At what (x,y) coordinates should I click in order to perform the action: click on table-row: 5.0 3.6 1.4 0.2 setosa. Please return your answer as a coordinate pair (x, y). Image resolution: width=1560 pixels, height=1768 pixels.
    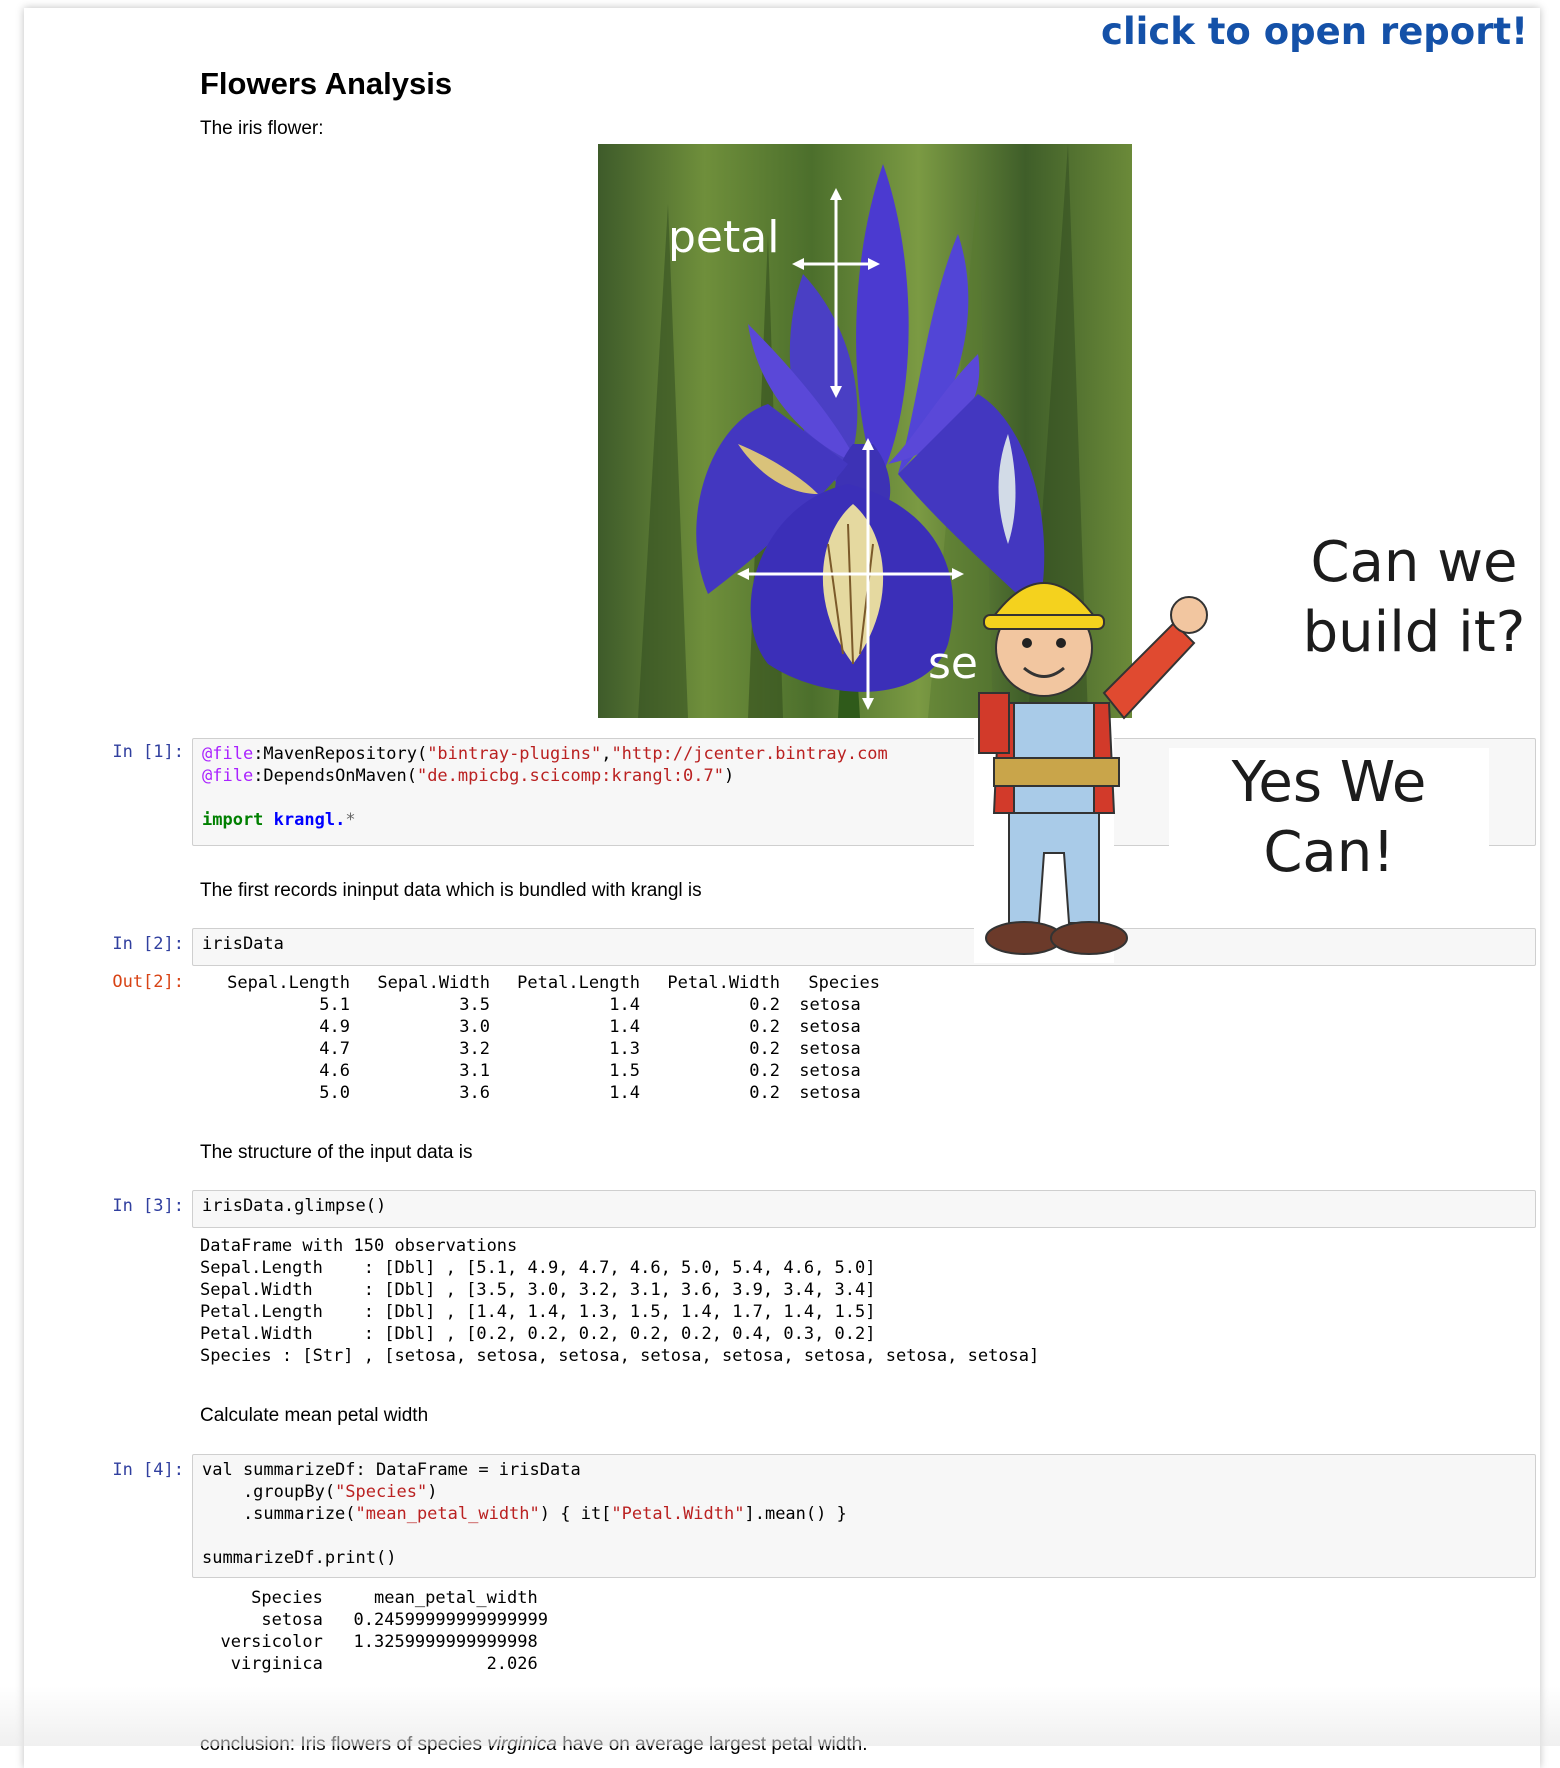
    Looking at the image, I should click on (545, 1093).